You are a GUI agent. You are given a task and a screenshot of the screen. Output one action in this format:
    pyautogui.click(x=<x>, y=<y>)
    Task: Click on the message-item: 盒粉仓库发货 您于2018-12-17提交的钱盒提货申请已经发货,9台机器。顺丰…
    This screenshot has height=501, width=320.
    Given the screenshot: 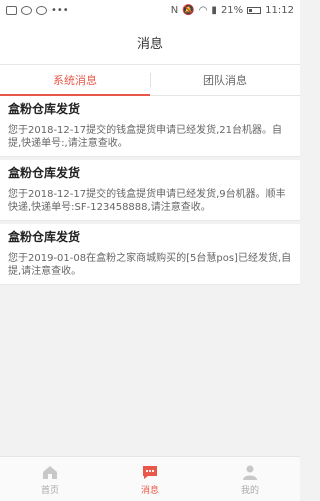 What is the action you would take?
    pyautogui.click(x=150, y=190)
    